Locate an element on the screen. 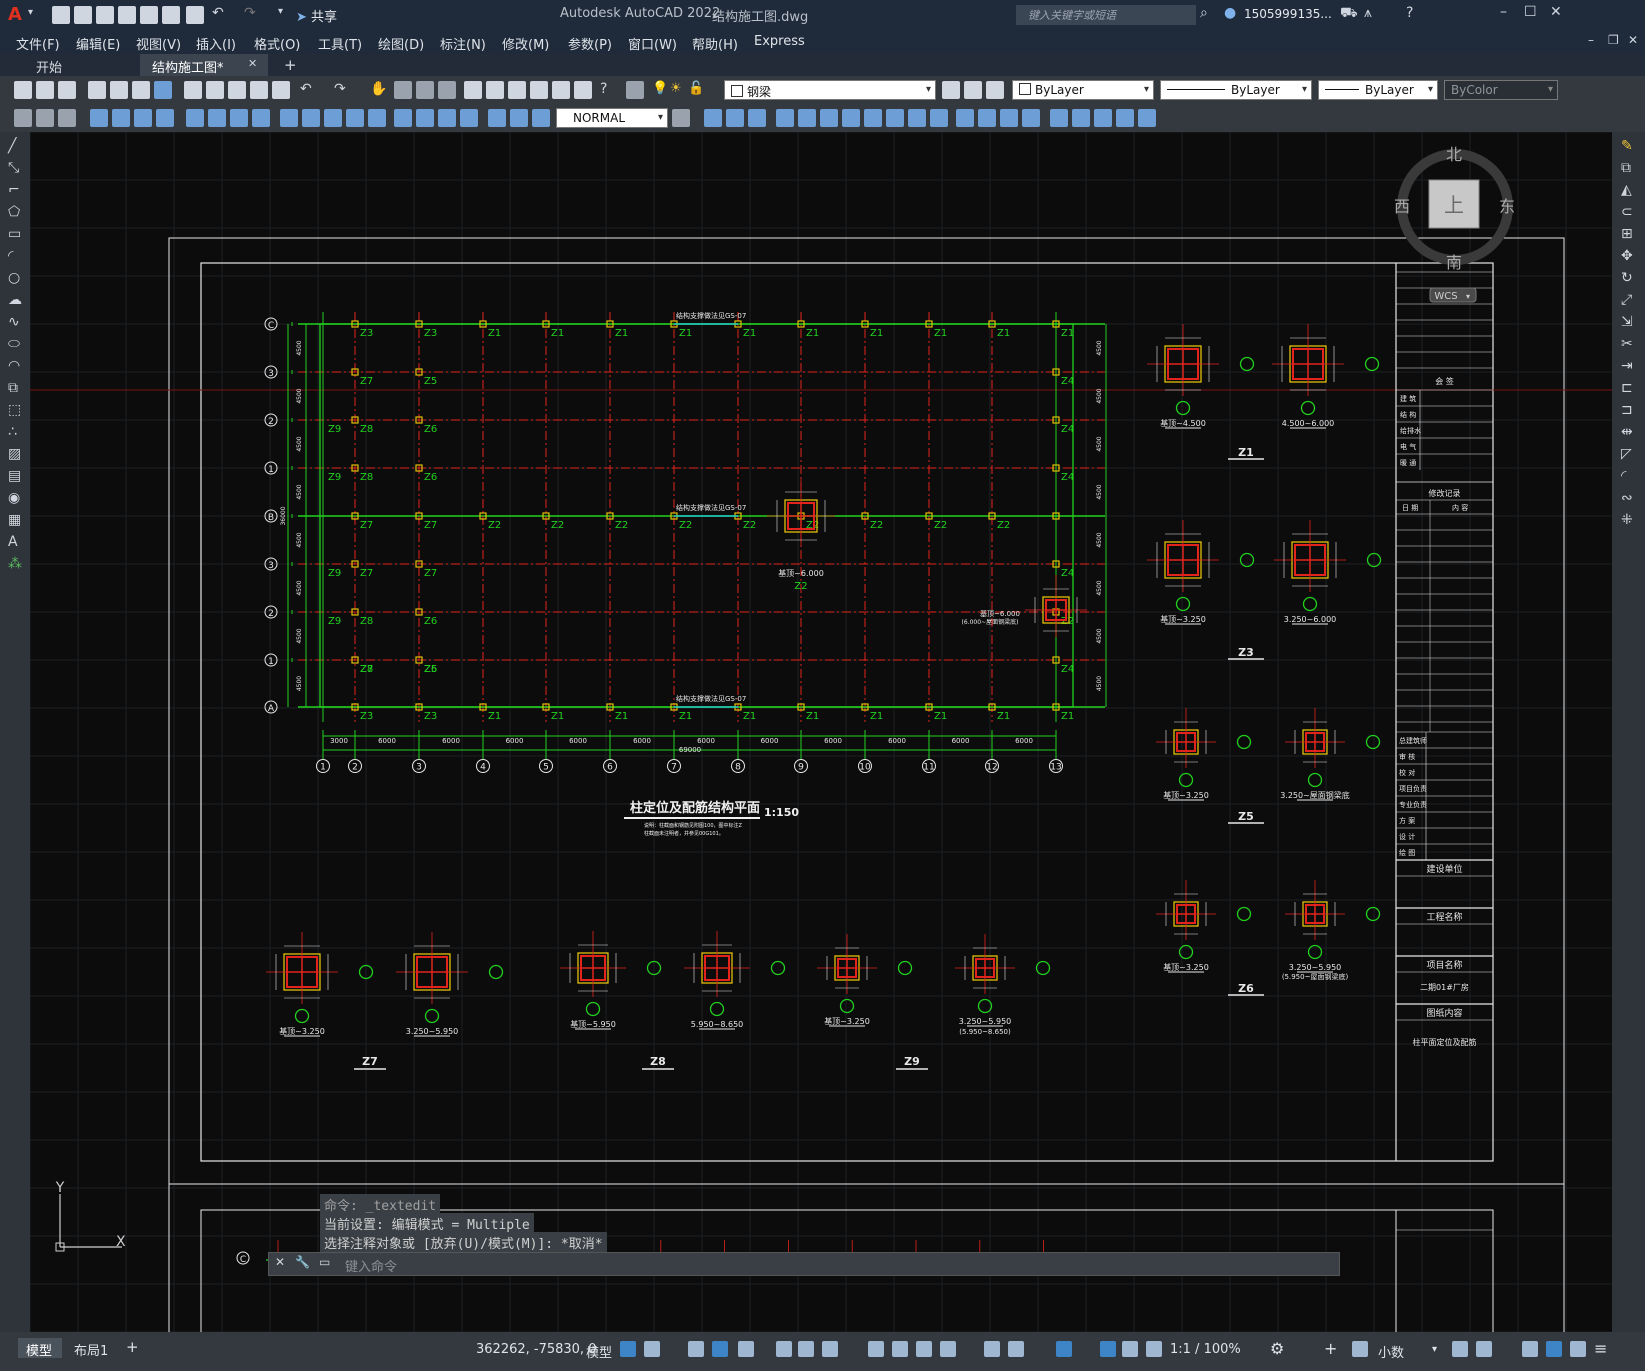 This screenshot has height=1371, width=1645. layer-states-icon is located at coordinates (995, 90).